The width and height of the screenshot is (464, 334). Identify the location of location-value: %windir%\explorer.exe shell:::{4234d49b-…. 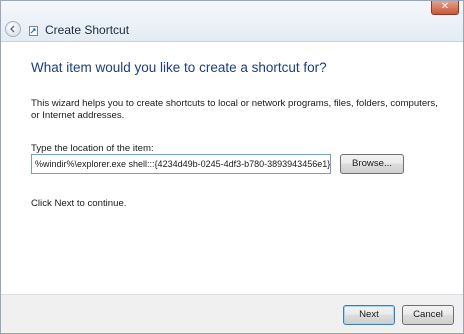
(183, 164).